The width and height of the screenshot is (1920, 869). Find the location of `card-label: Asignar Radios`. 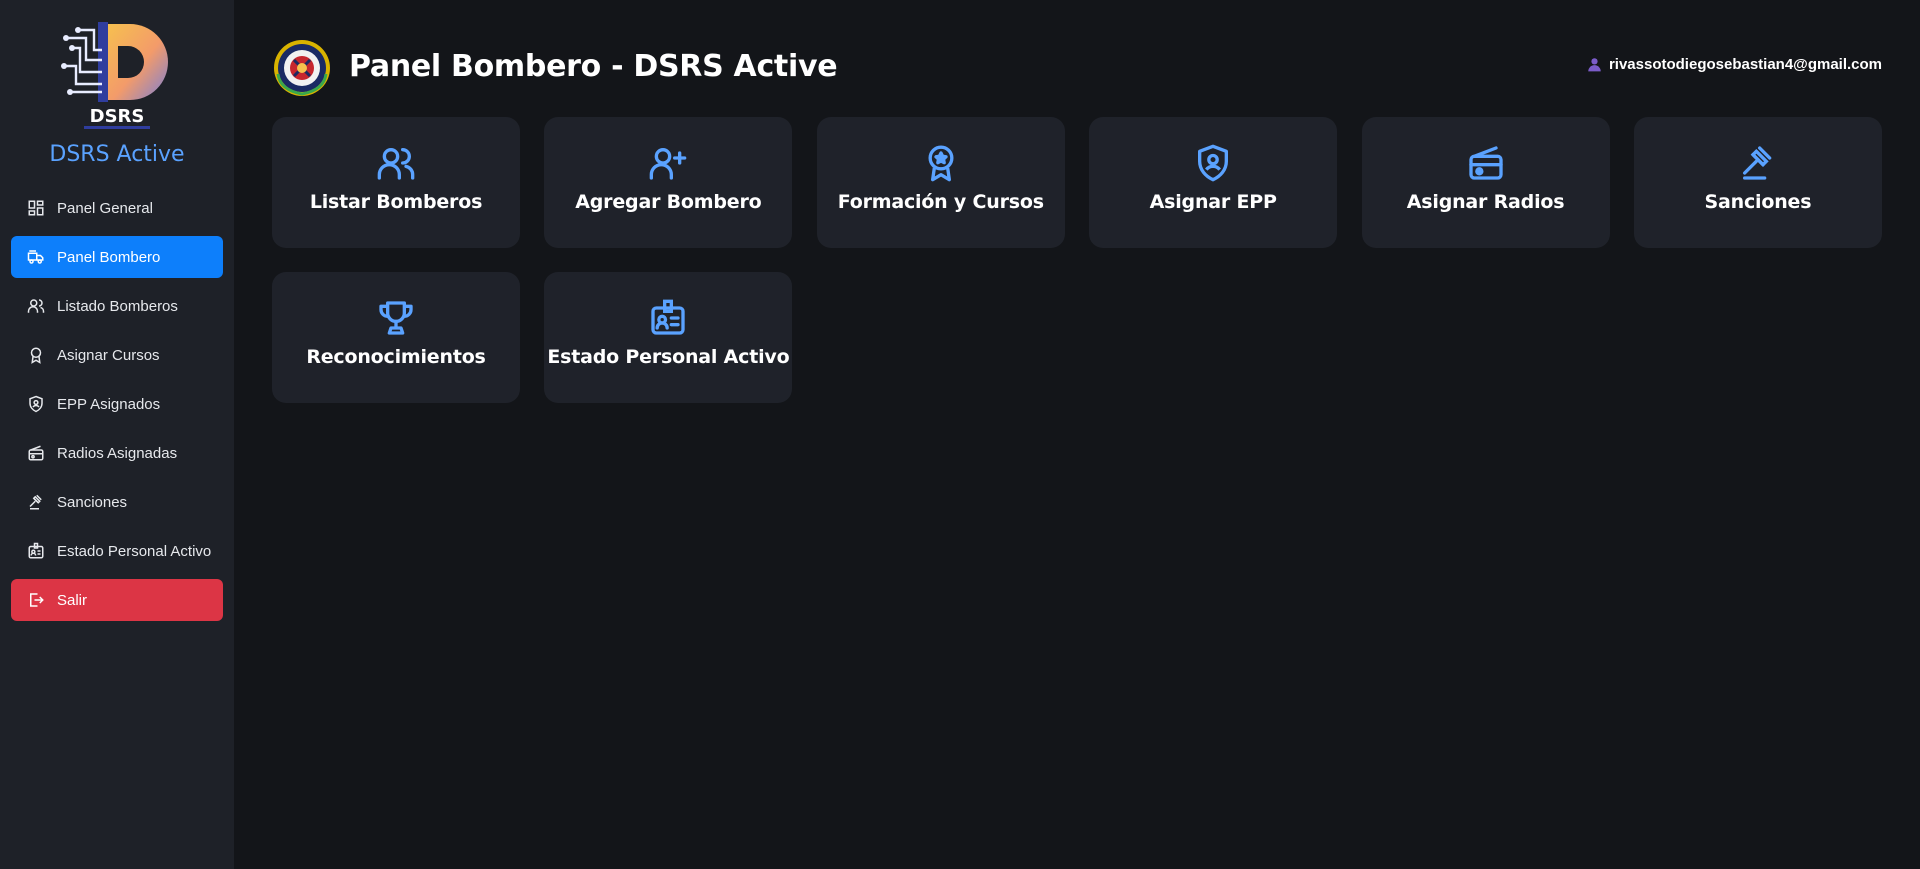

card-label: Asignar Radios is located at coordinates (1485, 202).